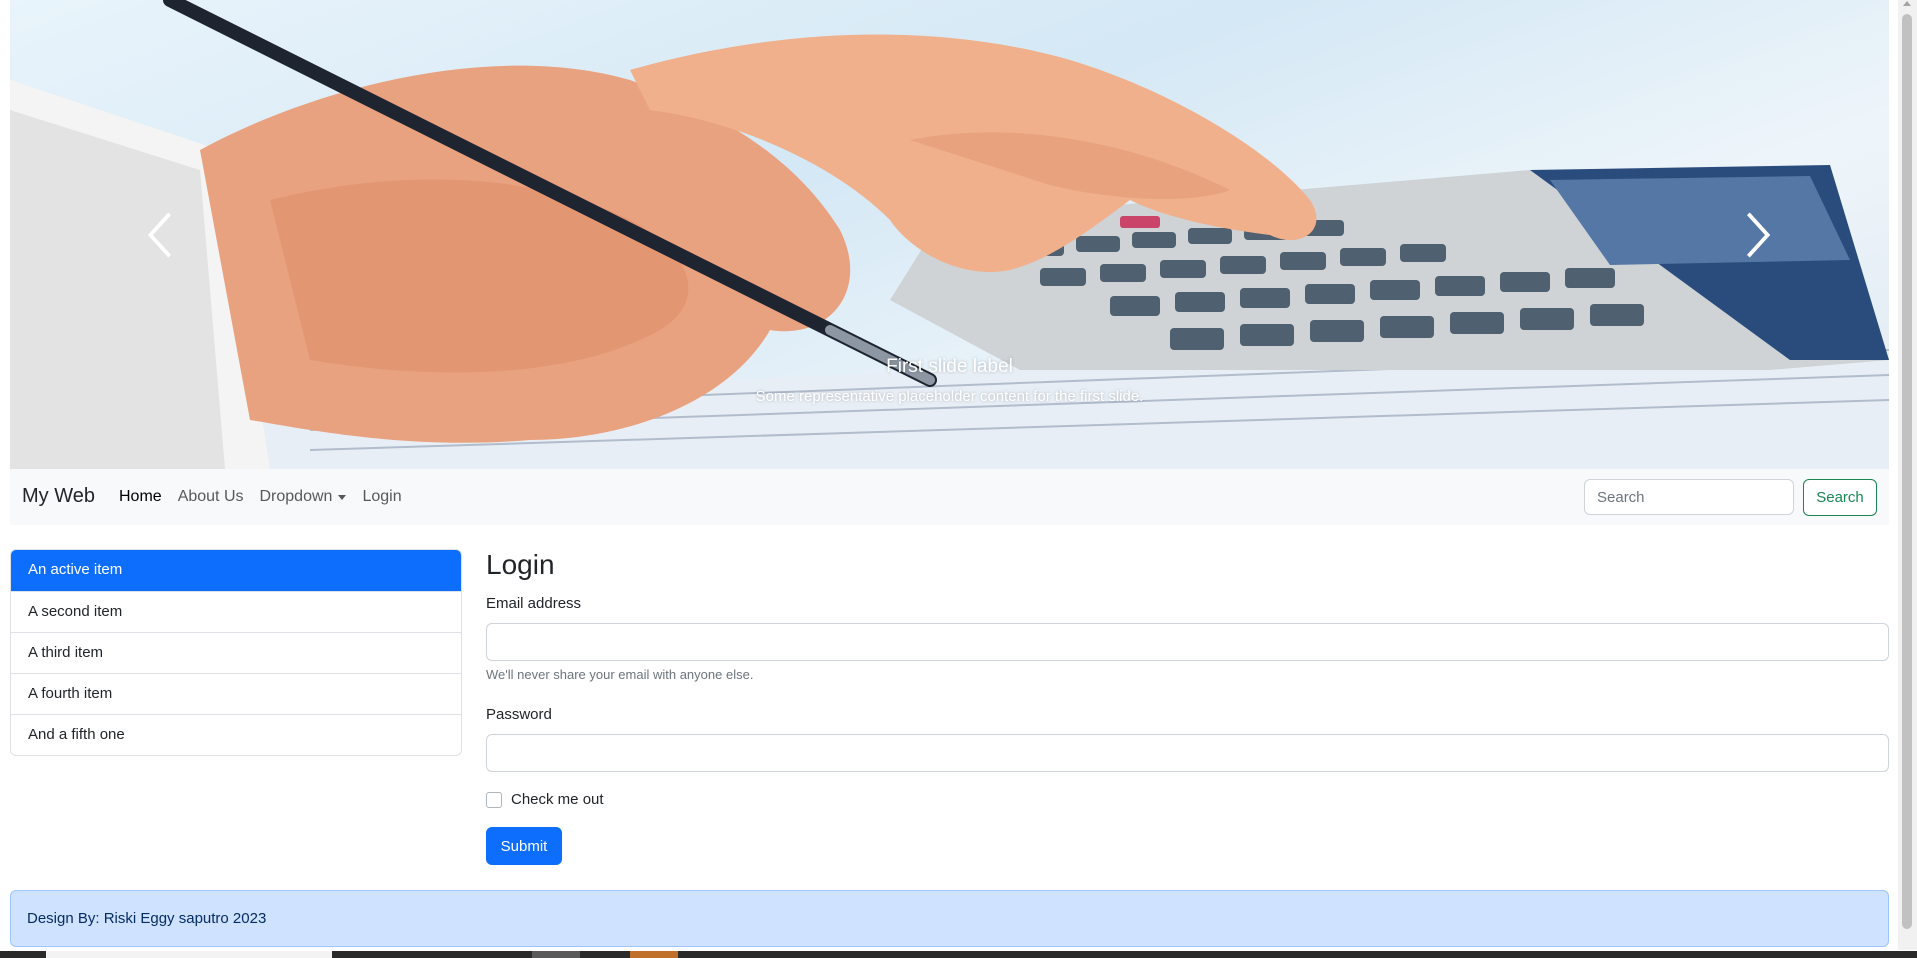 Image resolution: width=1917 pixels, height=958 pixels. I want to click on check-me-out-row: Check me out, so click(545, 799).